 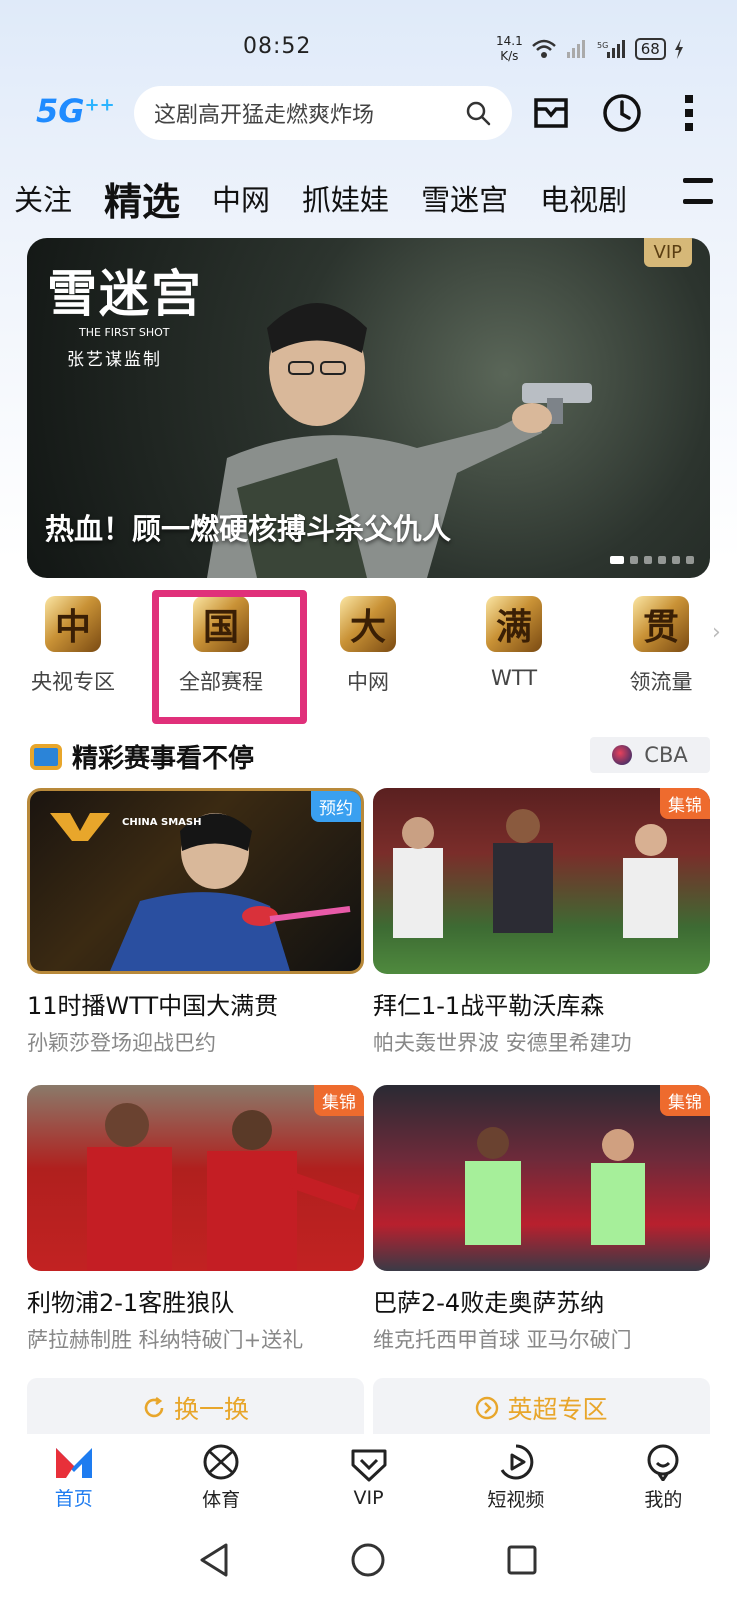 I want to click on nav-sports: 体育, so click(x=220, y=1477).